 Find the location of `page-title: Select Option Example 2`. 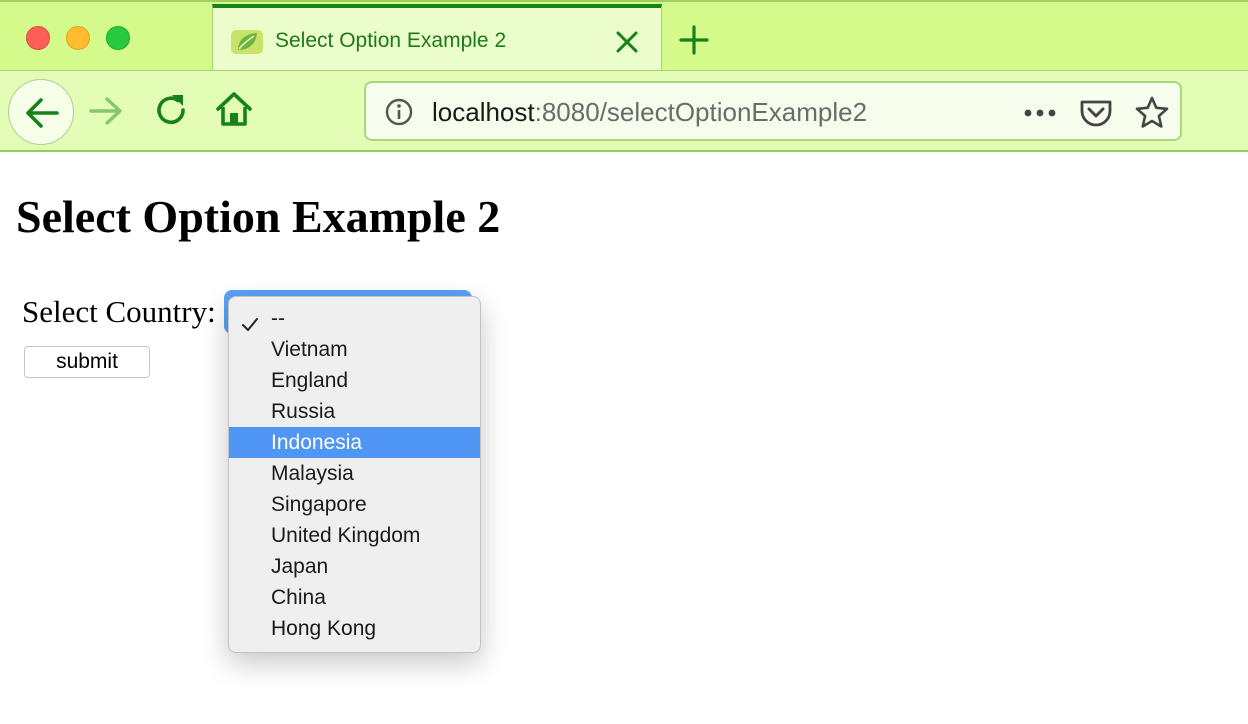

page-title: Select Option Example 2 is located at coordinates (258, 216).